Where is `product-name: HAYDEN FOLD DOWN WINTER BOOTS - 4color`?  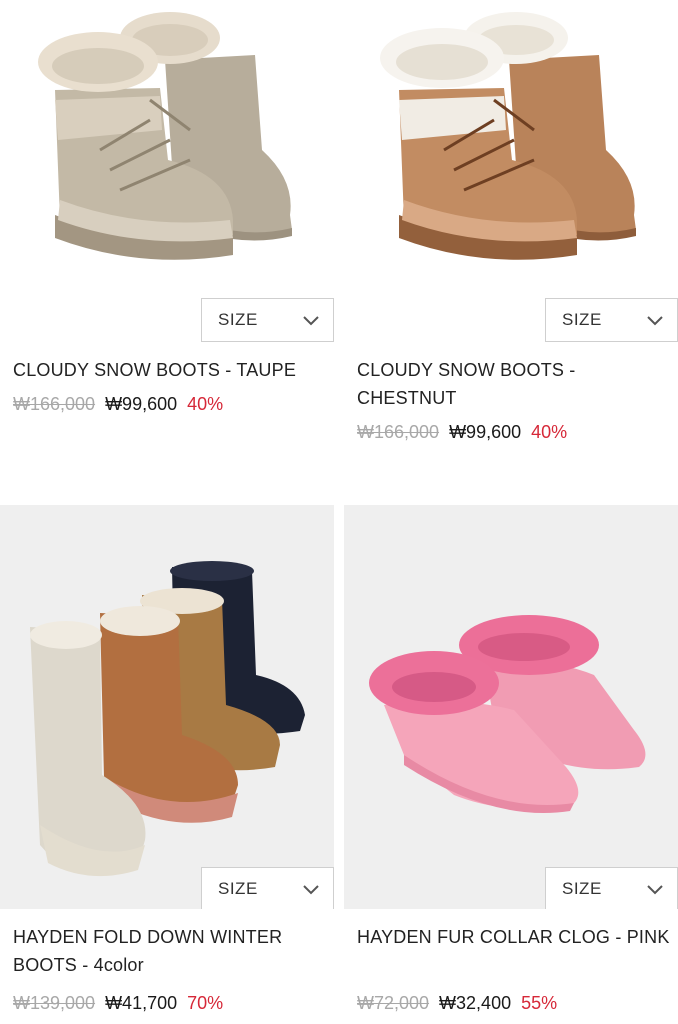
product-name: HAYDEN FOLD DOWN WINTER BOOTS - 4color is located at coordinates (170, 951).